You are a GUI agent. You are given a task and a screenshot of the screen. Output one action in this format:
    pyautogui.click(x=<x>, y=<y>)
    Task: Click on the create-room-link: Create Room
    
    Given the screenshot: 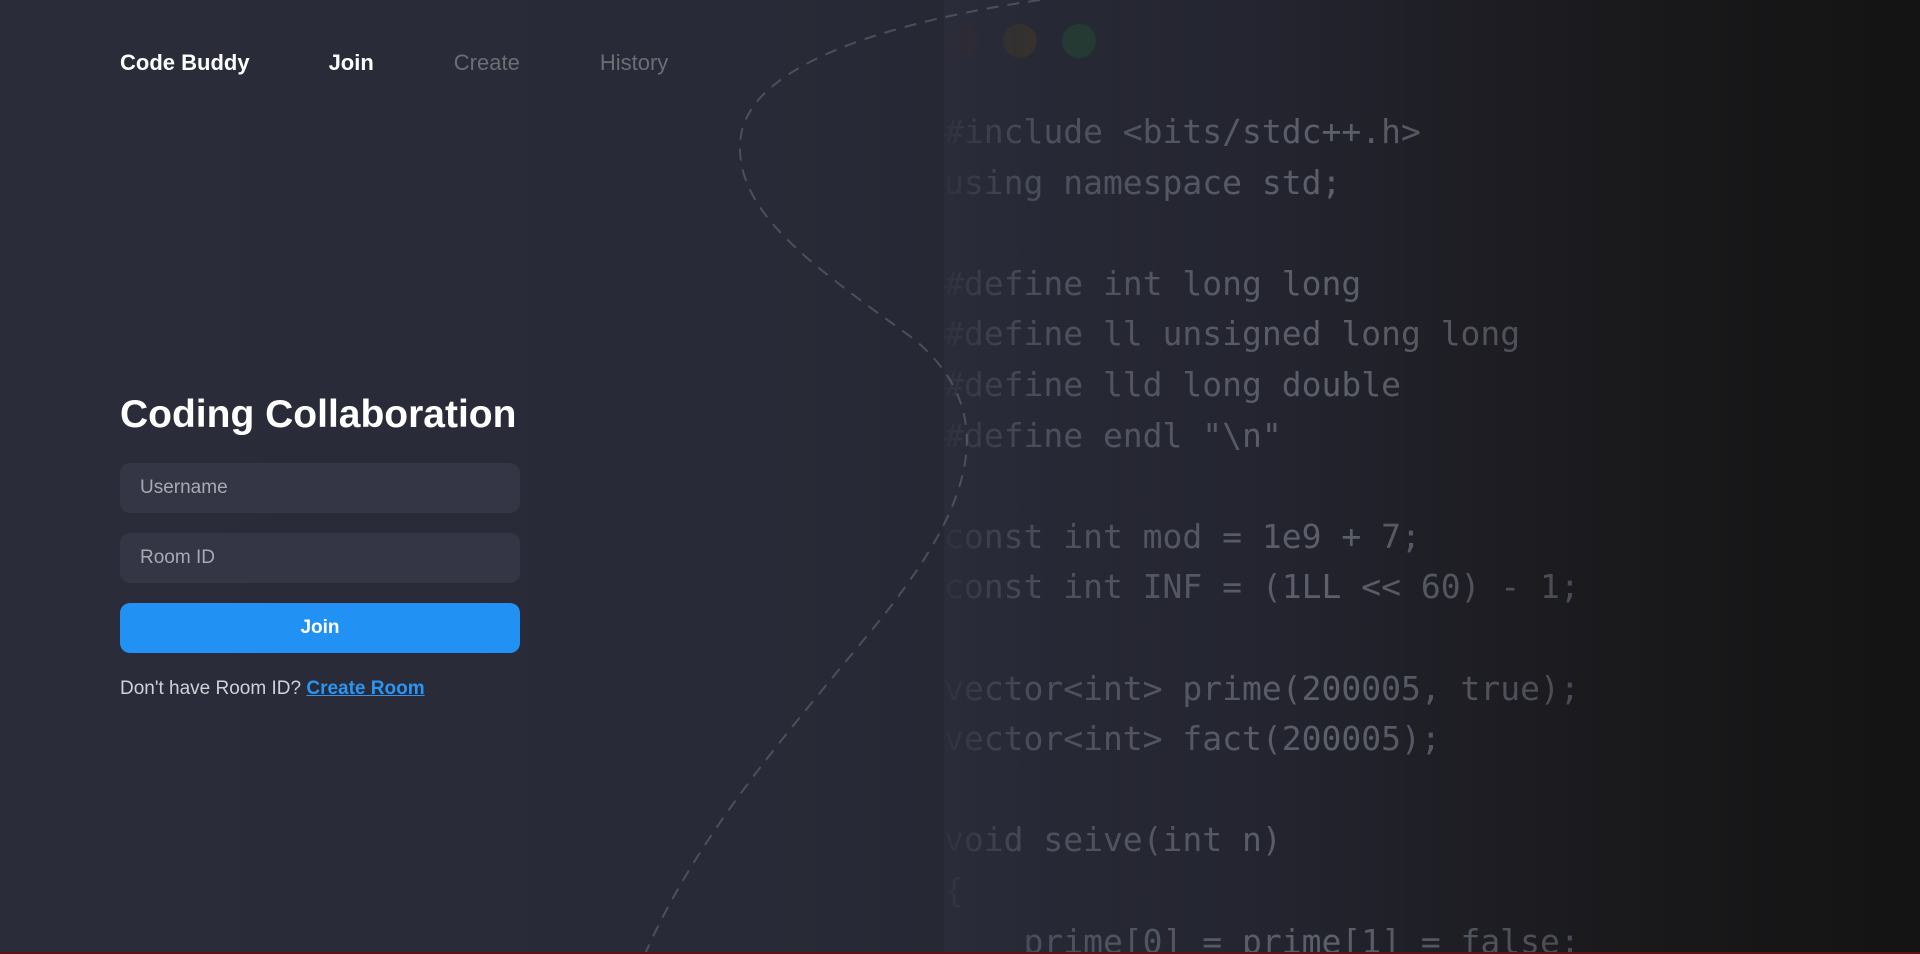 What is the action you would take?
    pyautogui.click(x=365, y=688)
    